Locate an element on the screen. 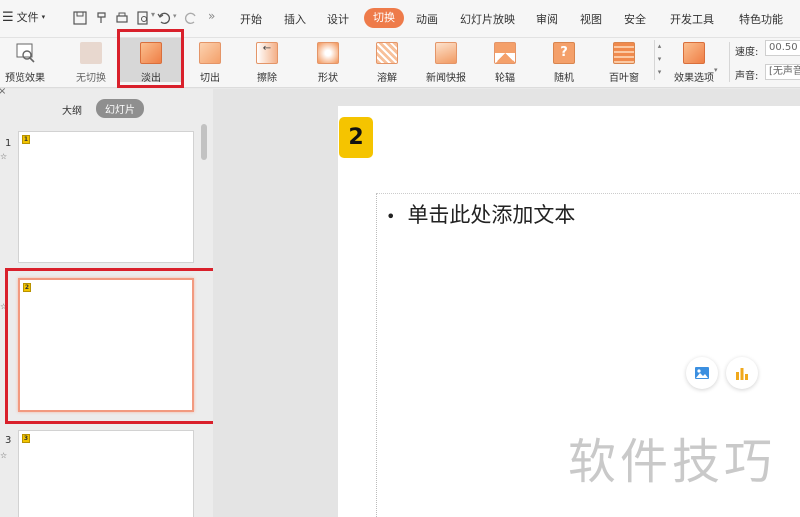 This screenshot has width=800, height=517. wheel-icon is located at coordinates (505, 53).